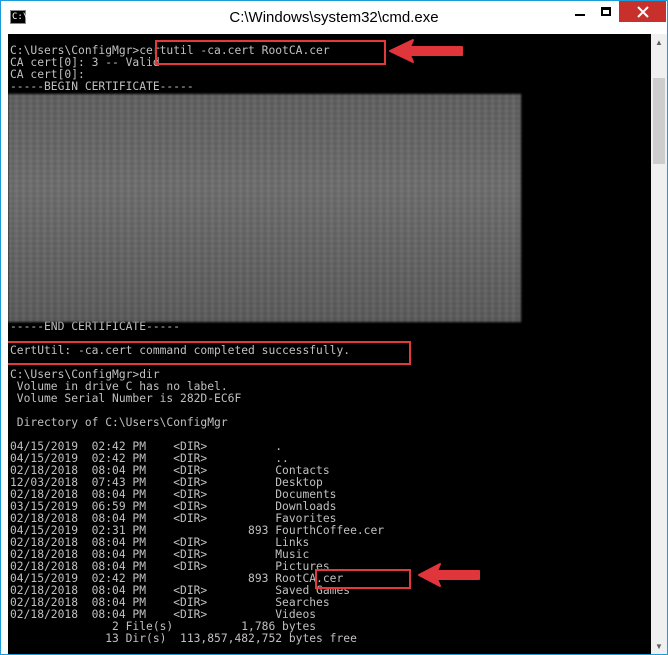 Image resolution: width=668 pixels, height=655 pixels. I want to click on vertical-scrollbar: ▲ ▼, so click(659, 344).